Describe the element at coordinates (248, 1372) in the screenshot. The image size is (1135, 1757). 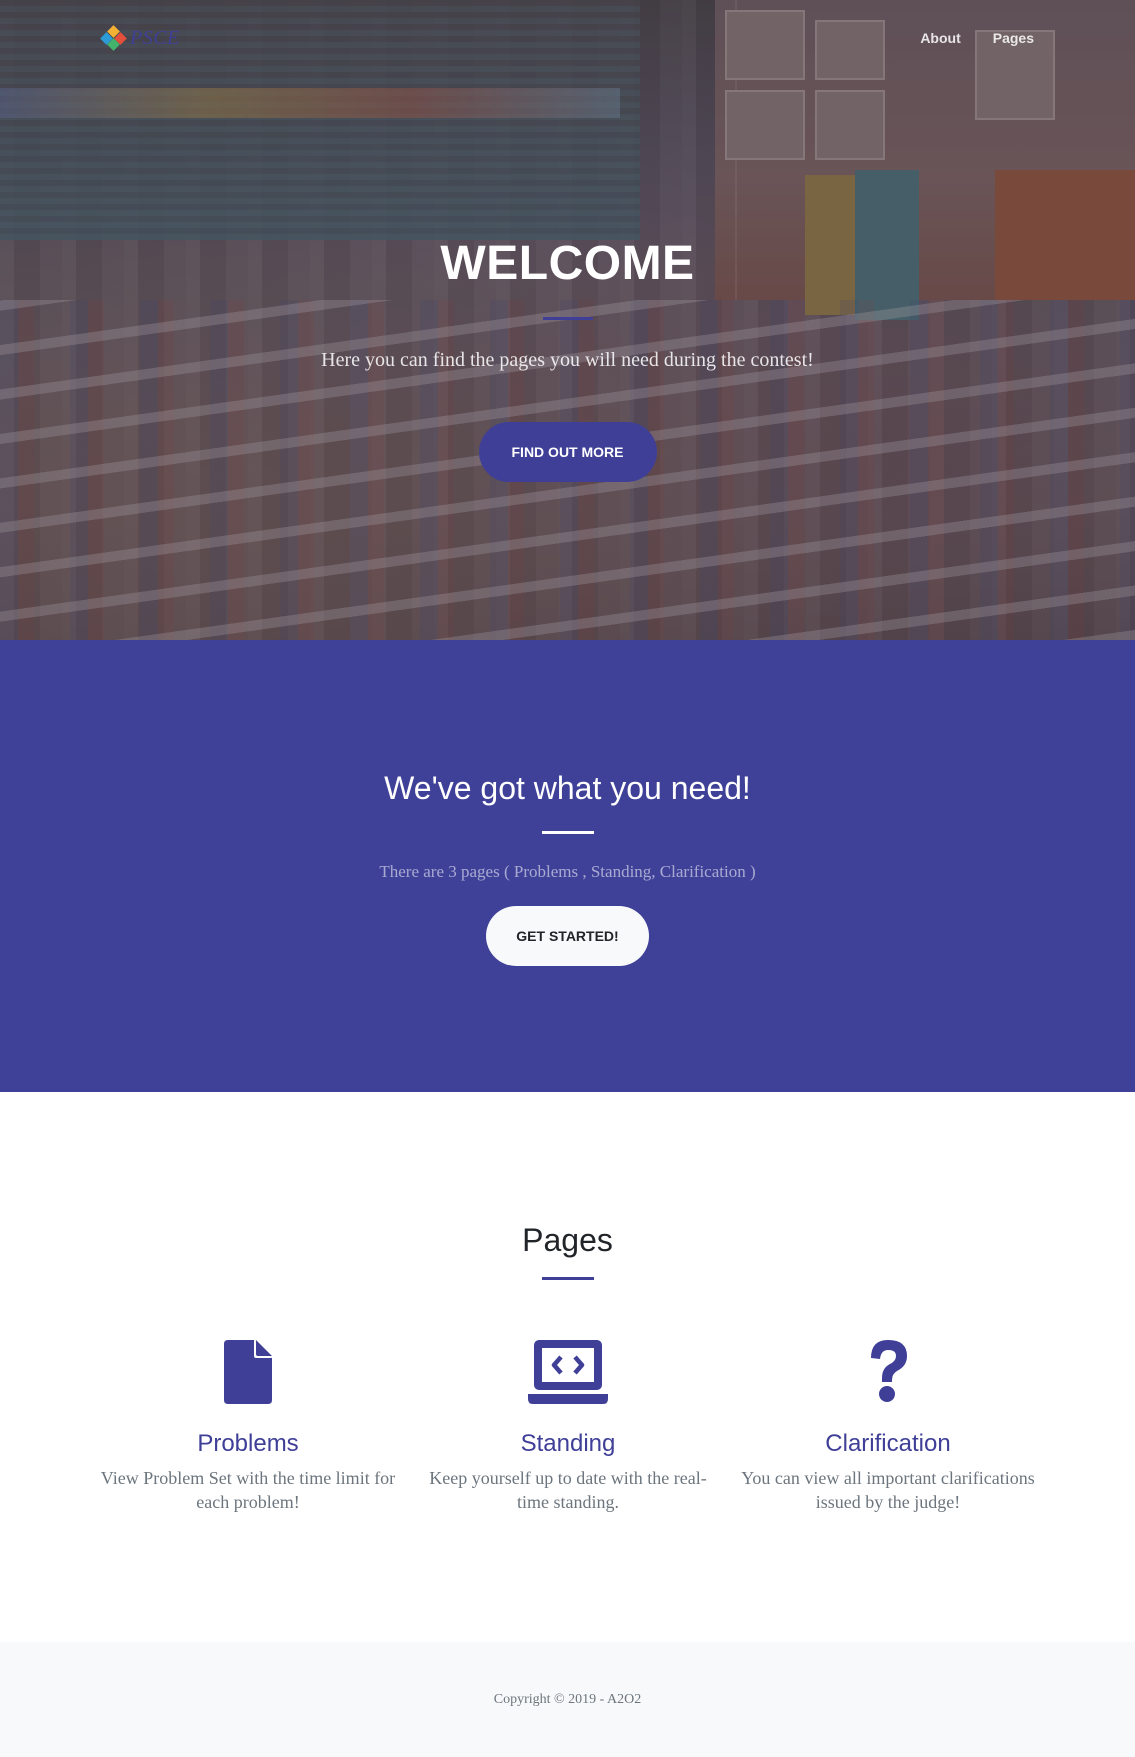
I see `file-icon` at that location.